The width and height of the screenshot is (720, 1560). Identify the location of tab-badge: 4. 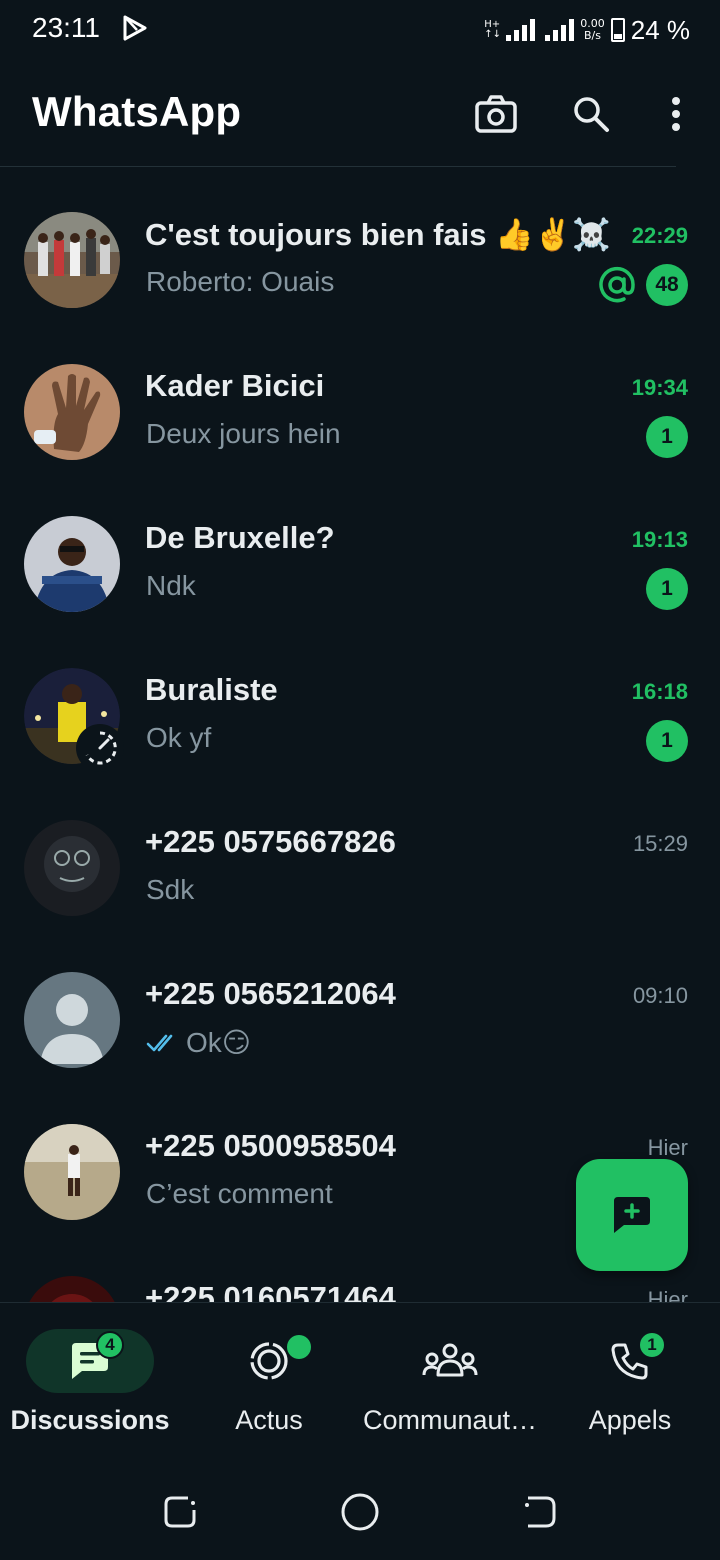
(110, 1345).